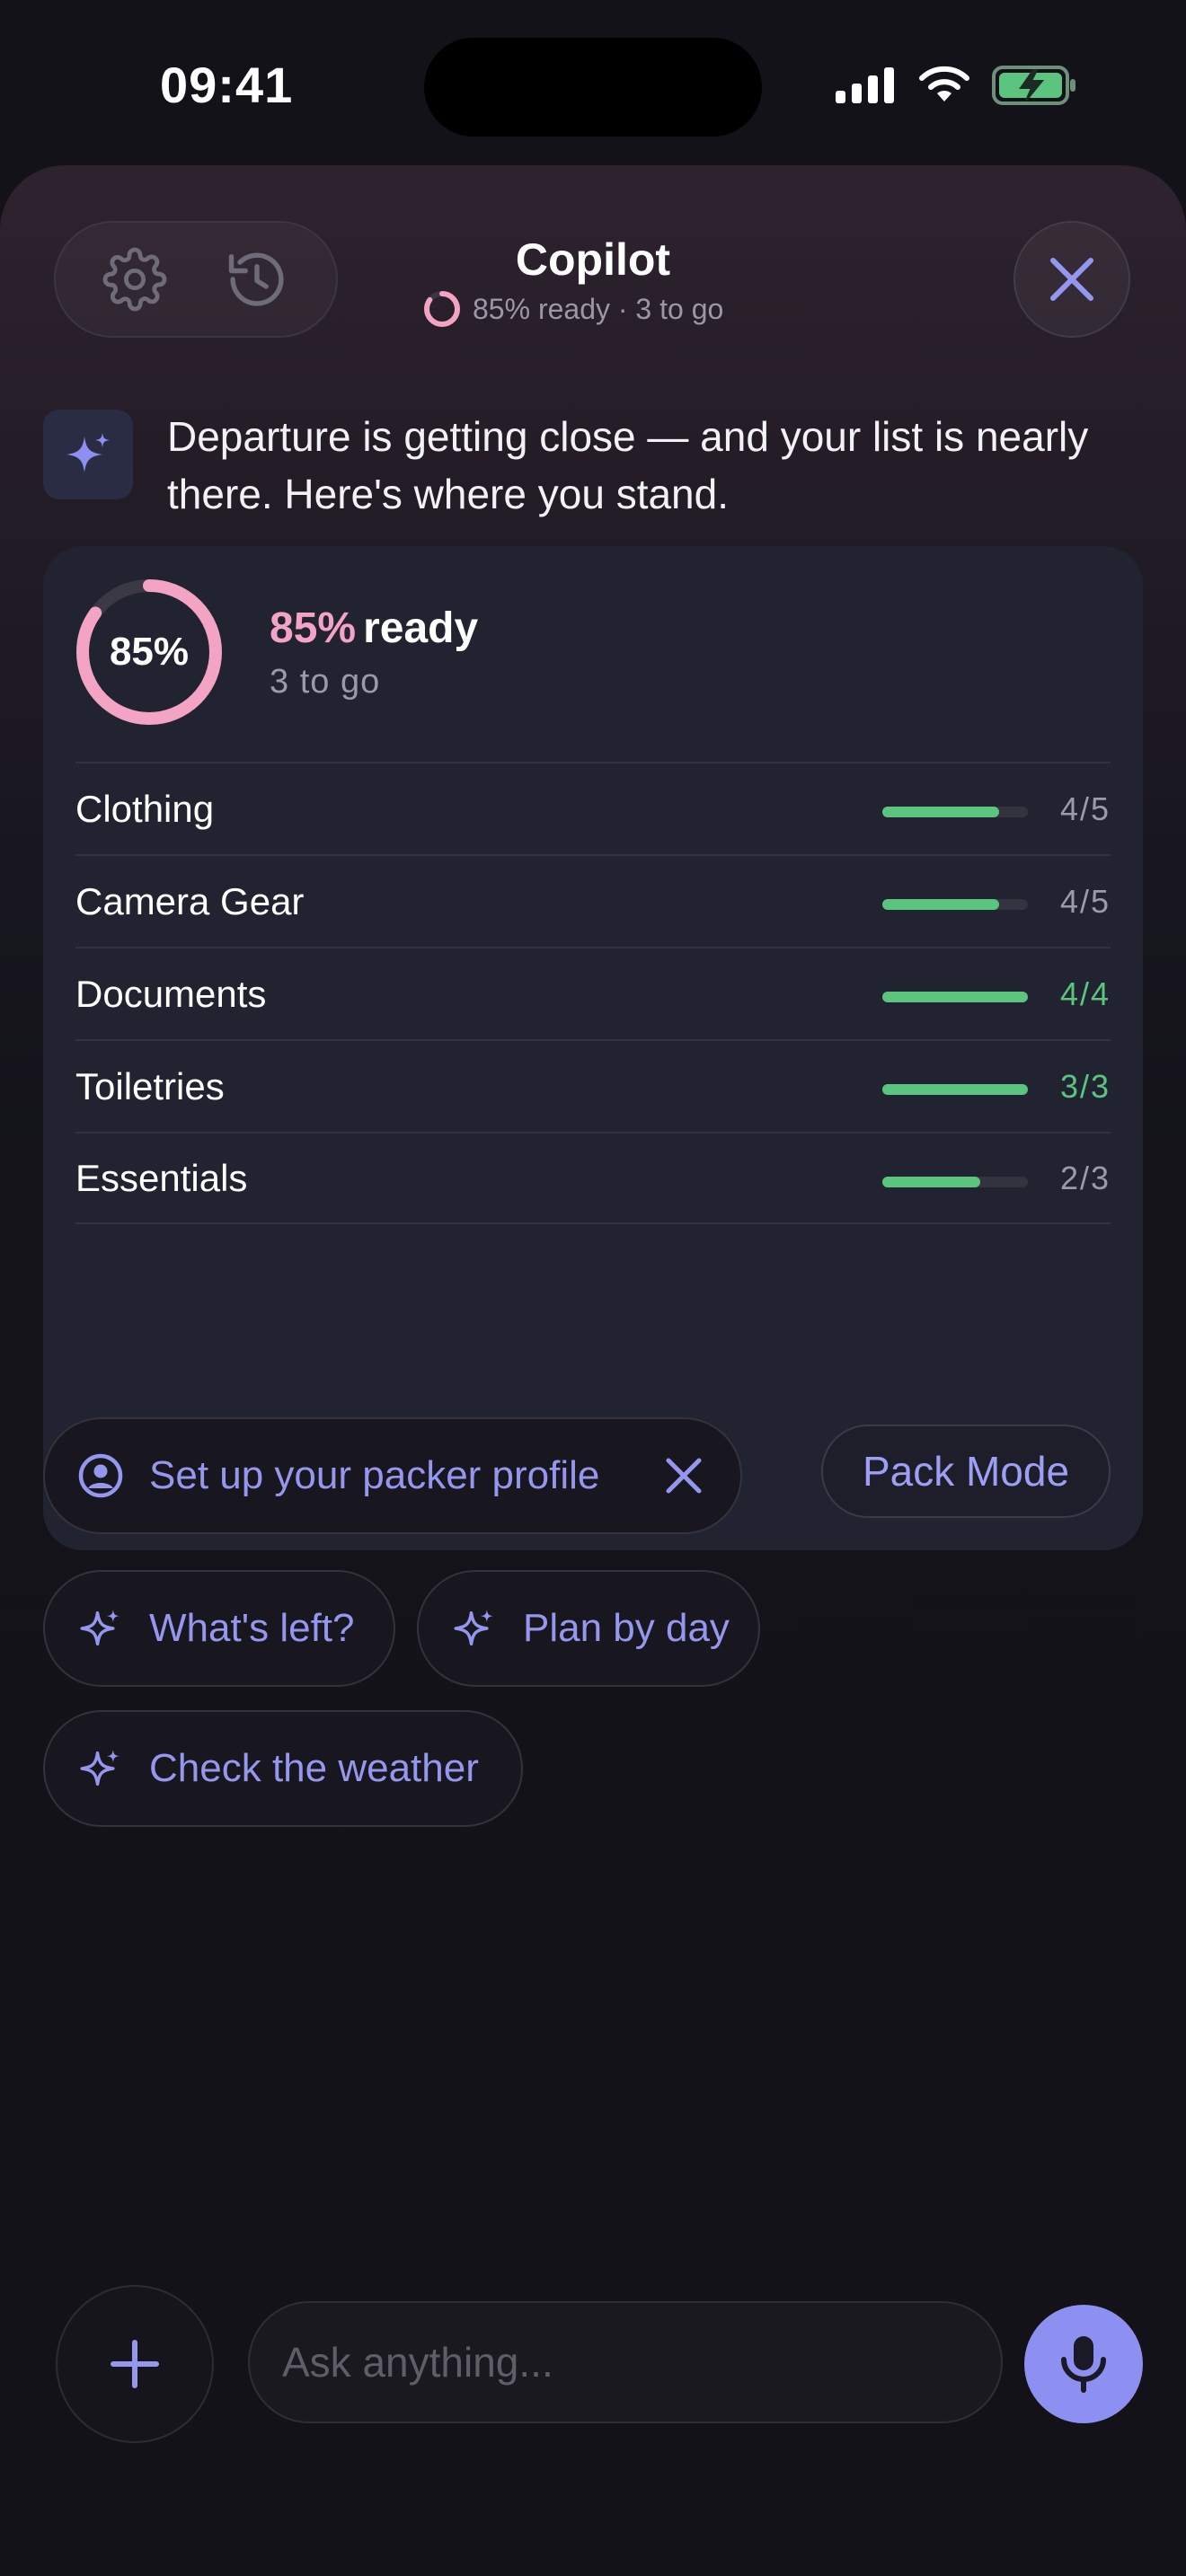 The image size is (1186, 2576). What do you see at coordinates (865, 85) in the screenshot?
I see `cellular-signal-icon` at bounding box center [865, 85].